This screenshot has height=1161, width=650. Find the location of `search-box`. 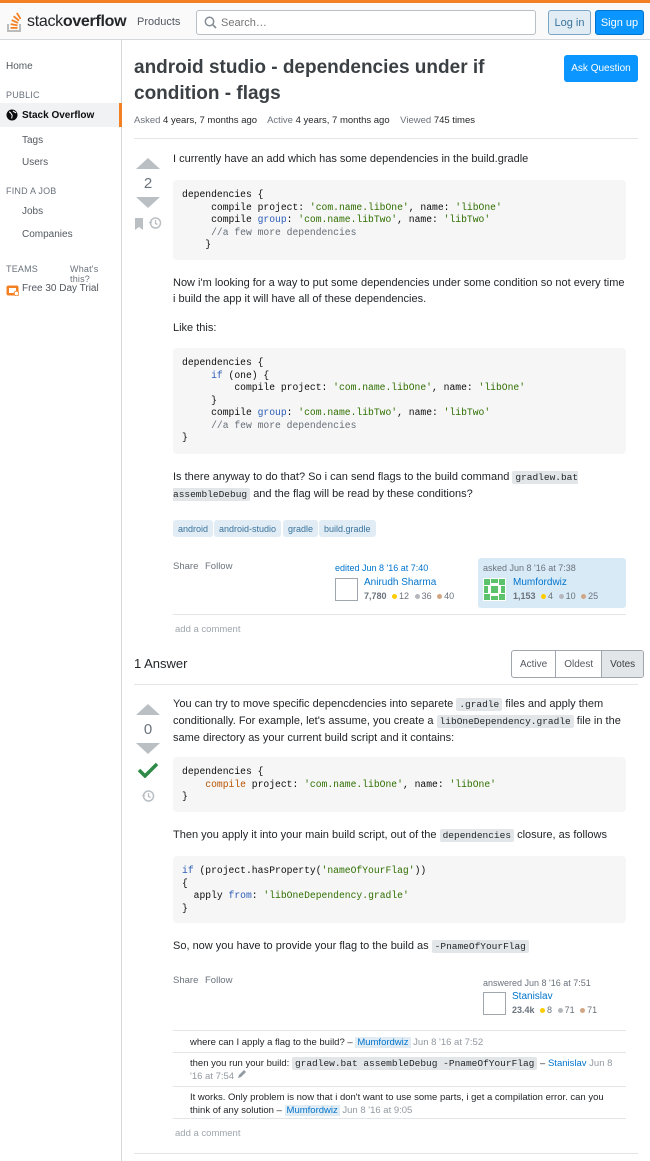

search-box is located at coordinates (366, 22).